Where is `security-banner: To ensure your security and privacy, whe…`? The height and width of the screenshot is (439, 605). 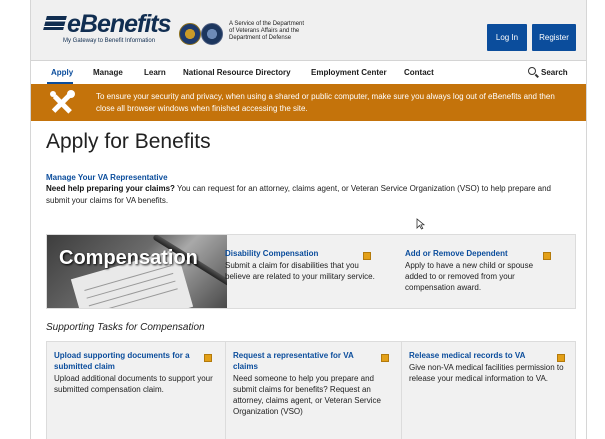 security-banner: To ensure your security and privacy, whe… is located at coordinates (308, 102).